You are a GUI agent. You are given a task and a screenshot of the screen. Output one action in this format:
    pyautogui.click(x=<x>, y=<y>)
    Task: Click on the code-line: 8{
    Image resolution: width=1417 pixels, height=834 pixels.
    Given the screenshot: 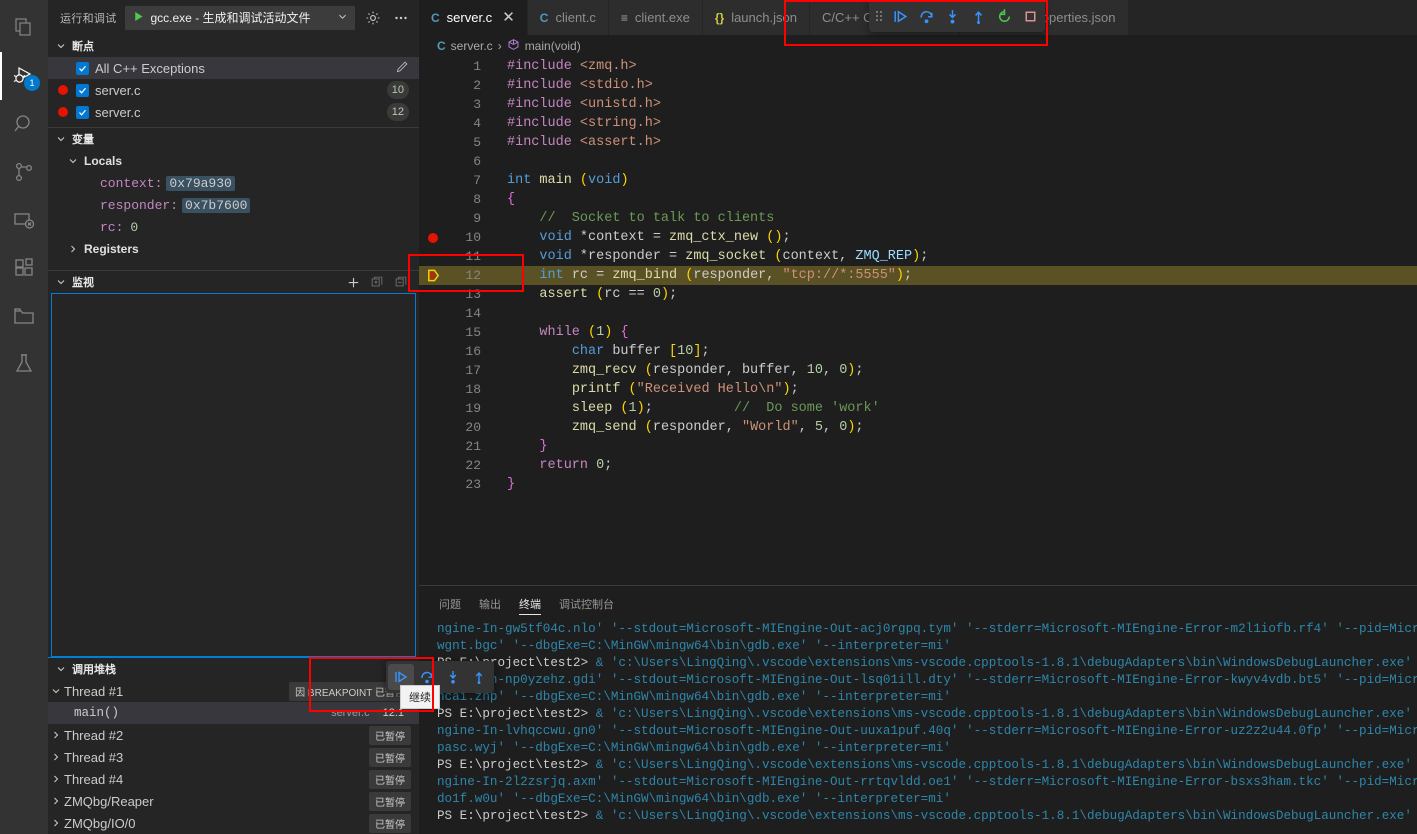 What is the action you would take?
    pyautogui.click(x=918, y=199)
    